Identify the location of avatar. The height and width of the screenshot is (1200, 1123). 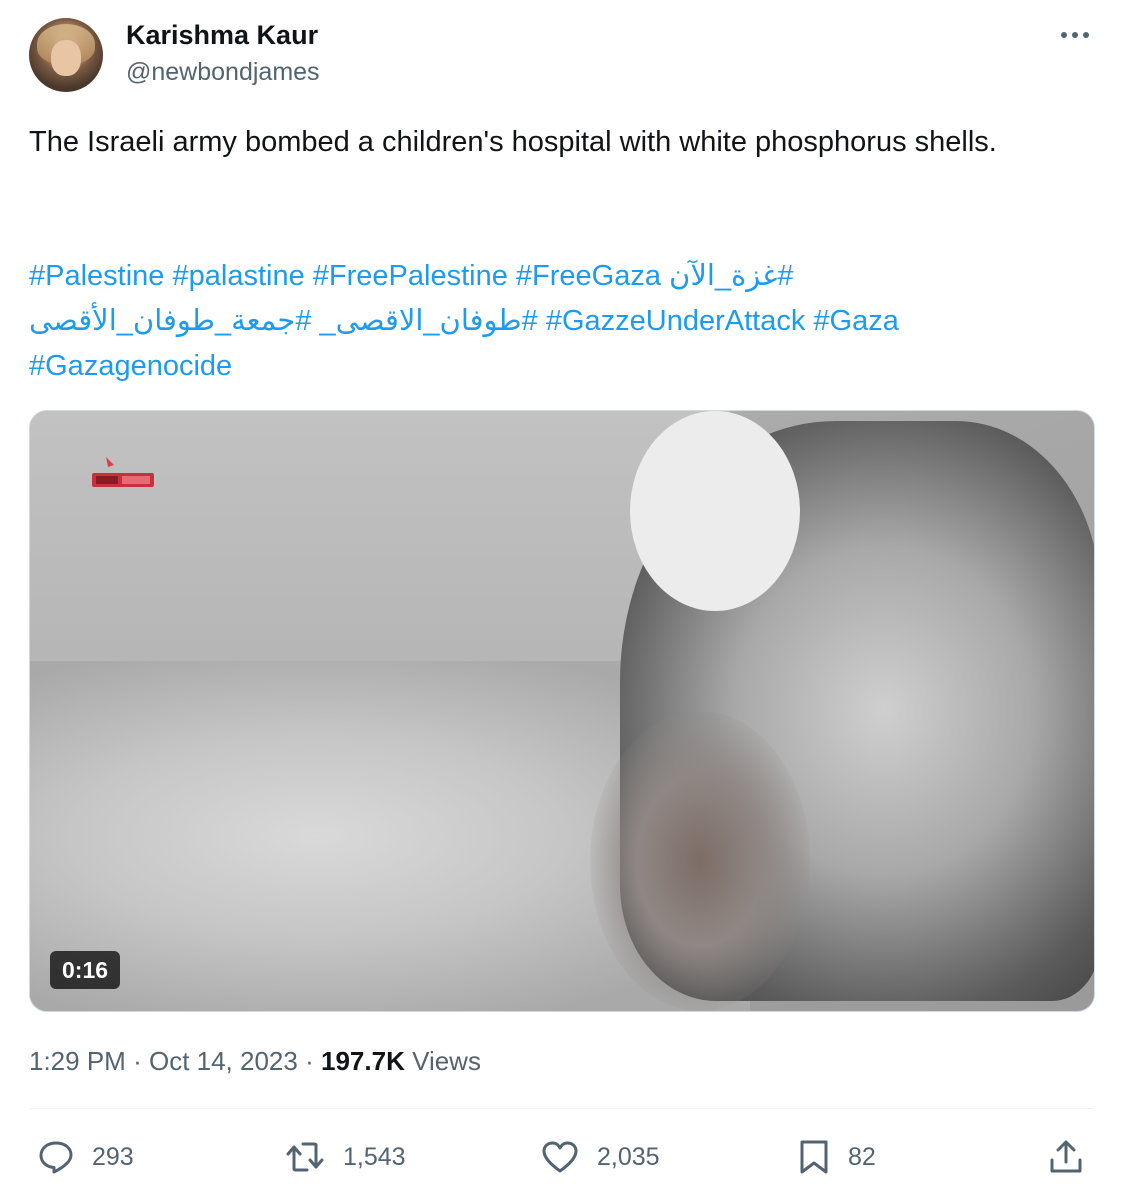
(66, 55).